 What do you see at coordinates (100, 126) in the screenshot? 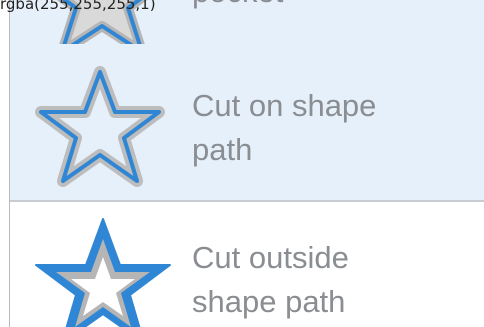
I see `star-on-path-icon` at bounding box center [100, 126].